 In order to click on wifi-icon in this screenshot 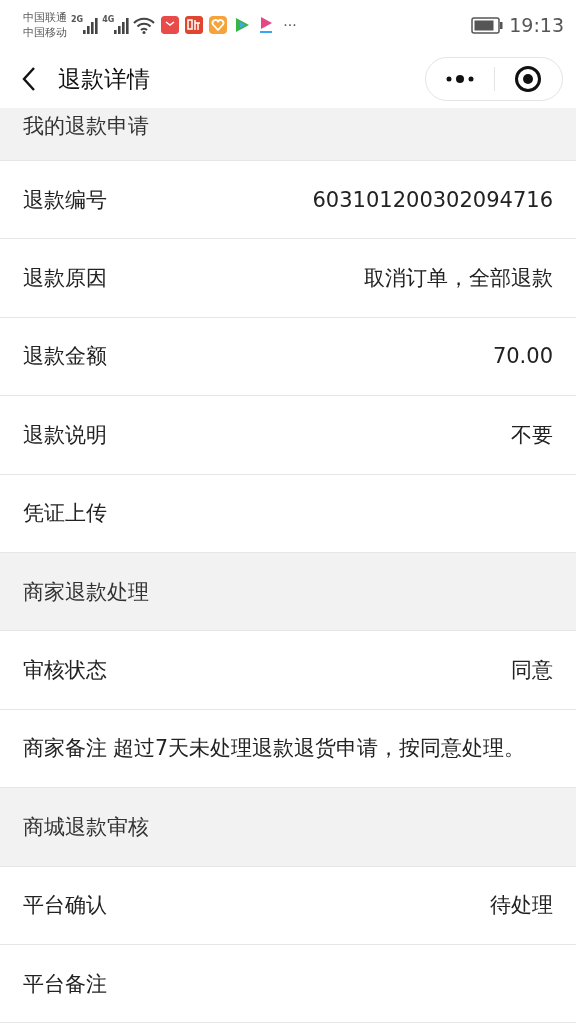, I will do `click(144, 25)`.